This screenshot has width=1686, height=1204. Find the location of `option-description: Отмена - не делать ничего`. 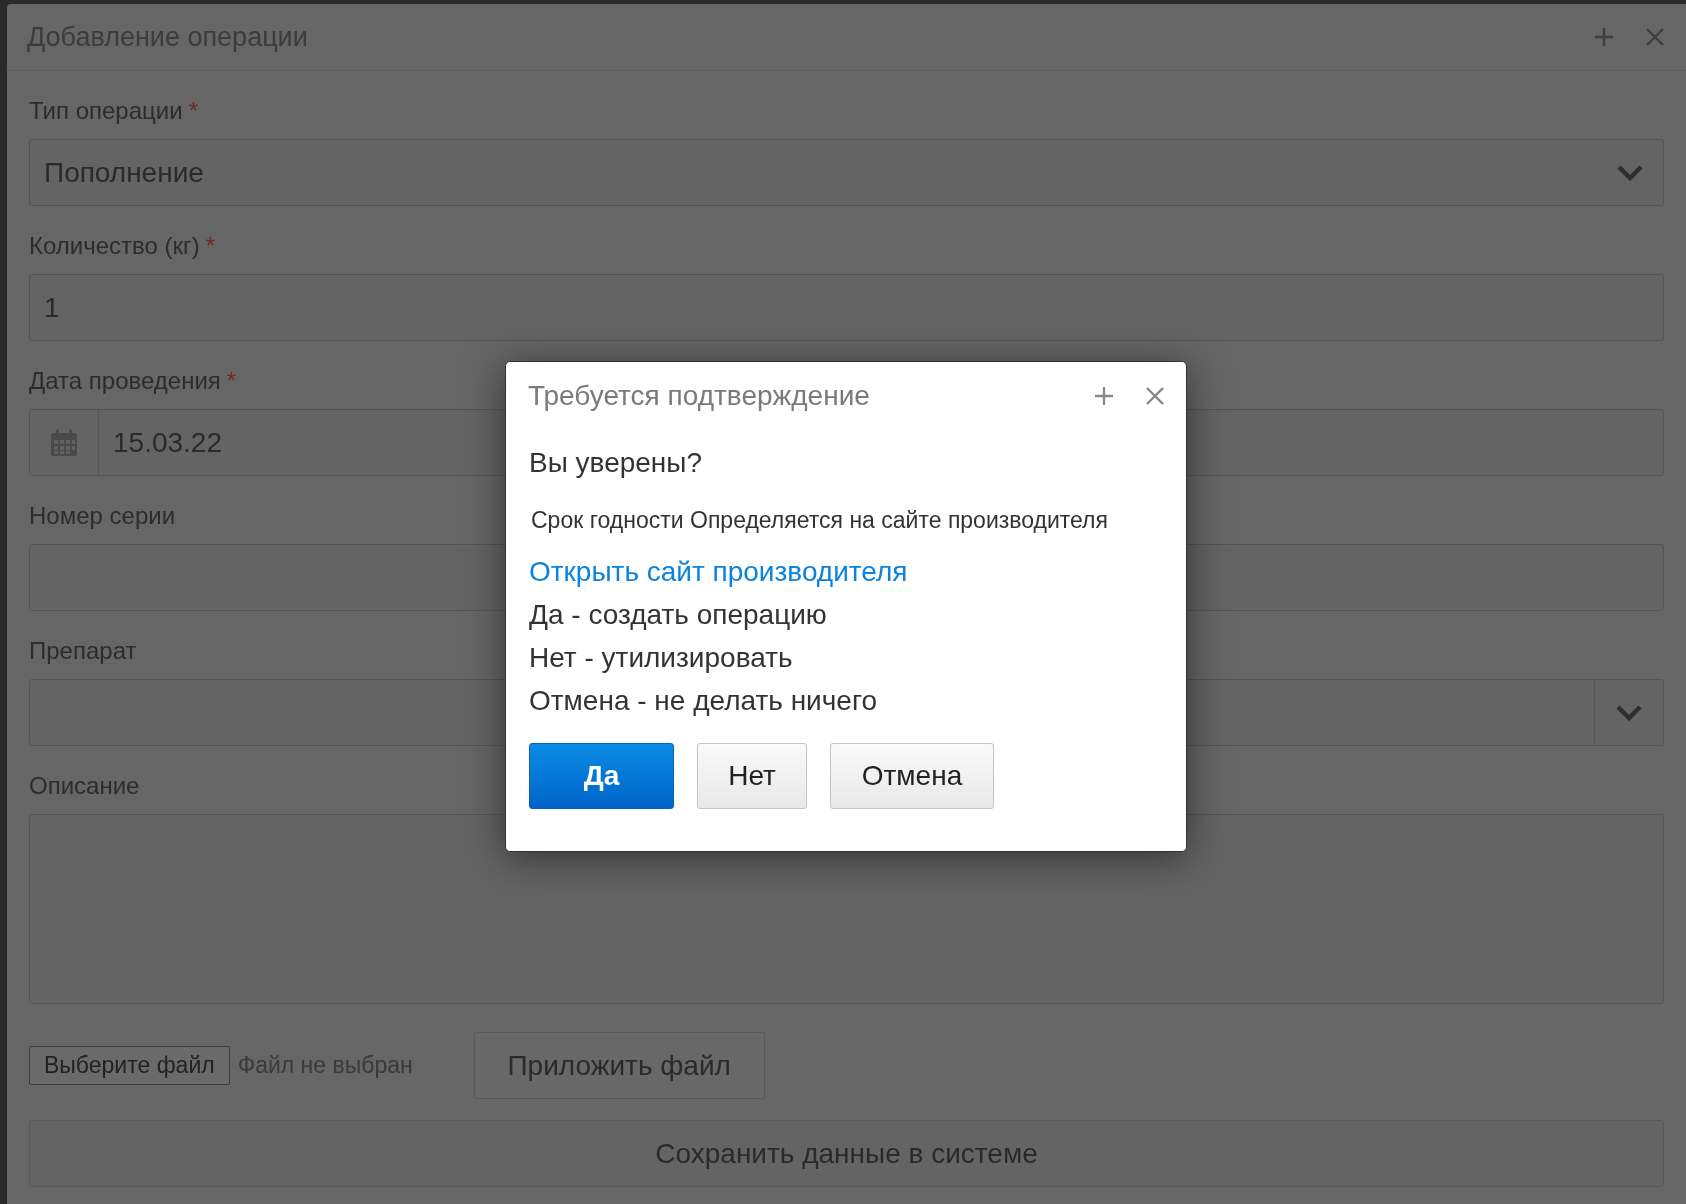

option-description: Отмена - не делать ничего is located at coordinates (704, 701).